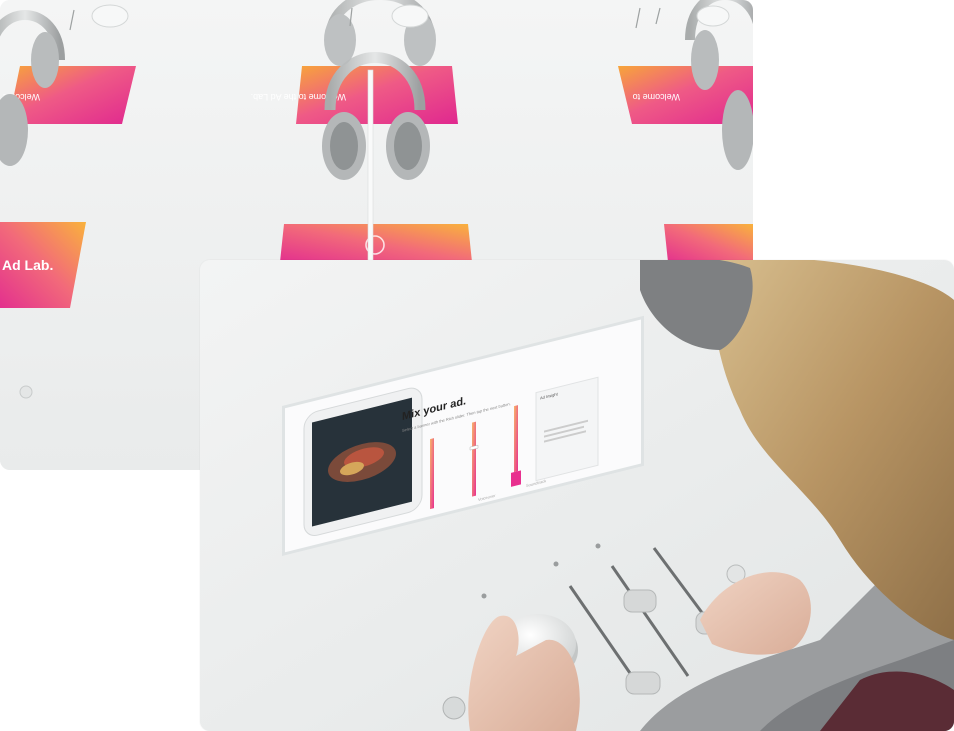 The image size is (954, 731). Describe the element at coordinates (27, 265) in the screenshot. I see `screen-text: Ad Lab.` at that location.